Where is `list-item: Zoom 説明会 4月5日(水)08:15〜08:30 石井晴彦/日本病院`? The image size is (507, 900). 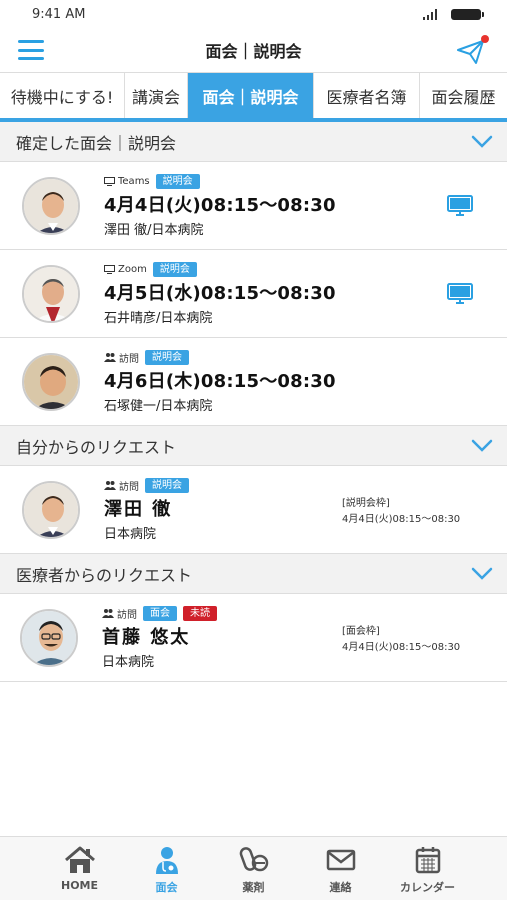 list-item: Zoom 説明会 4月5日(水)08:15〜08:30 石井晴彦/日本病院 is located at coordinates (253, 294).